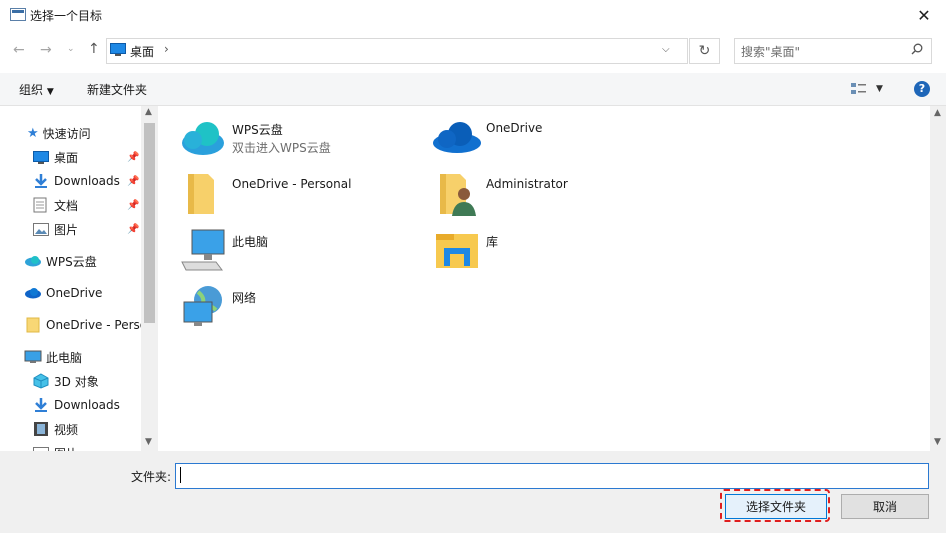 The width and height of the screenshot is (946, 533). I want to click on breadcrumb-chevron-icon: ›, so click(166, 49).